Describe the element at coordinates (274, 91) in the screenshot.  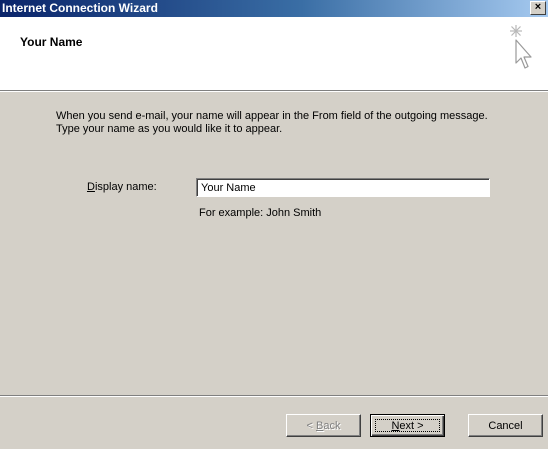
I see `header-divider` at that location.